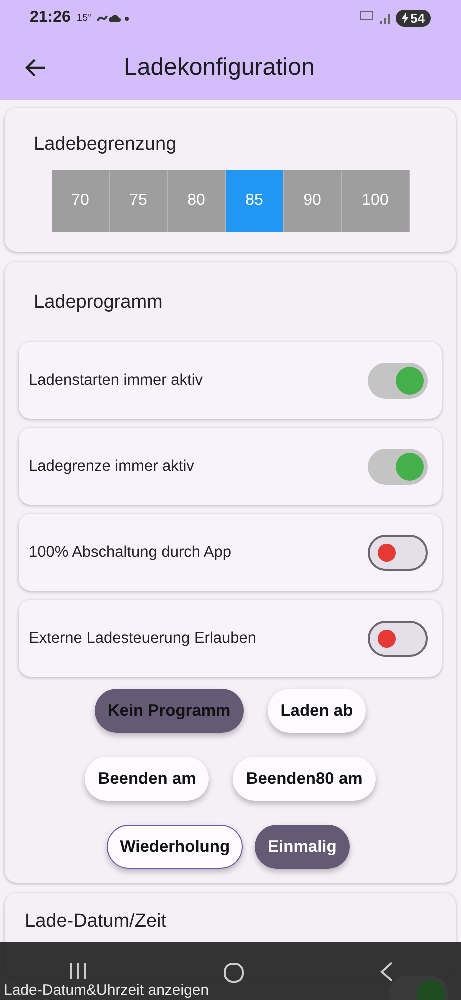 The image size is (461, 1000). What do you see at coordinates (106, 145) in the screenshot?
I see `card-title: Ladebegrenzung` at bounding box center [106, 145].